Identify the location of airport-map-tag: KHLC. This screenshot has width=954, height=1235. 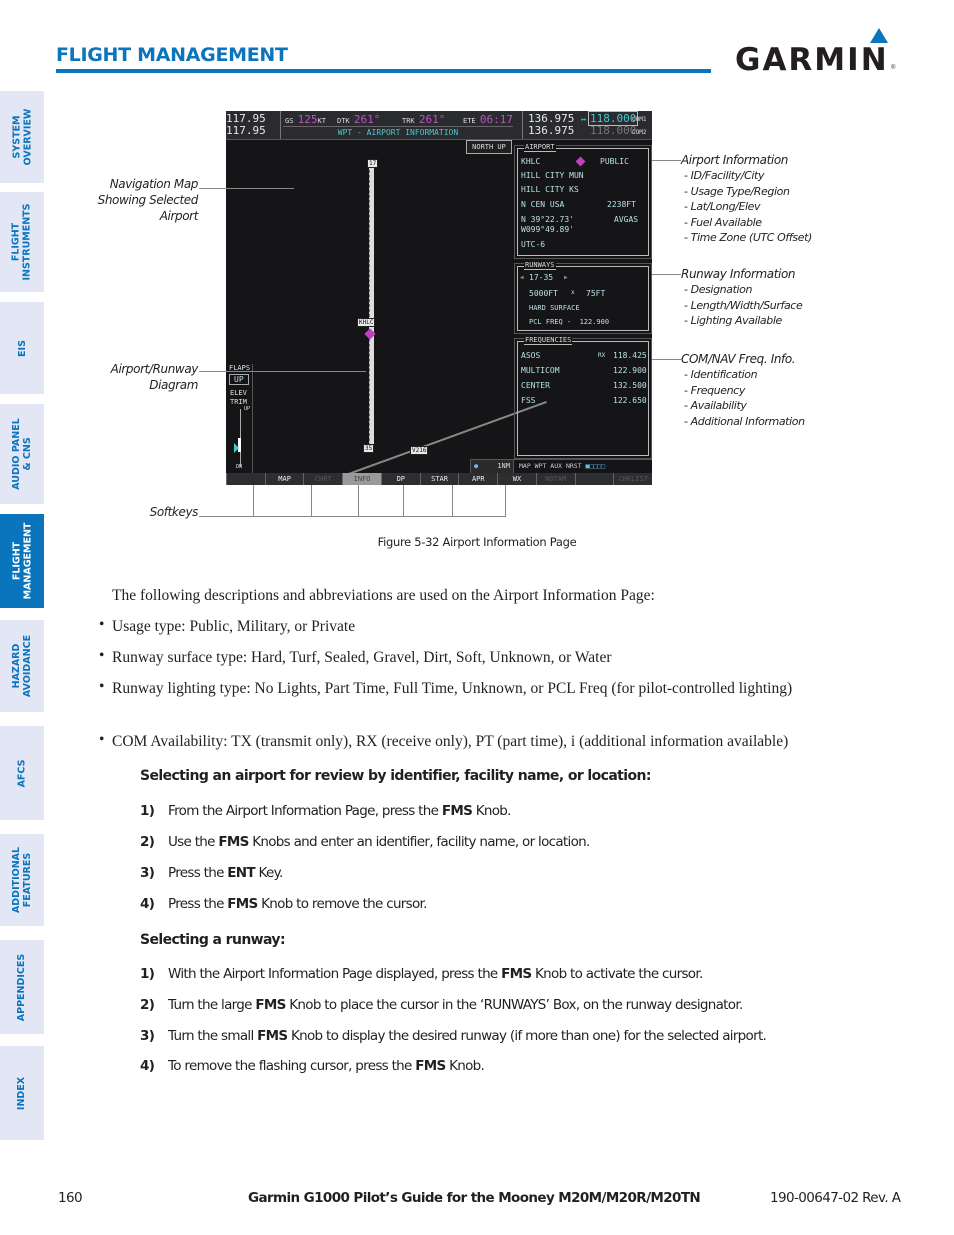
(366, 322).